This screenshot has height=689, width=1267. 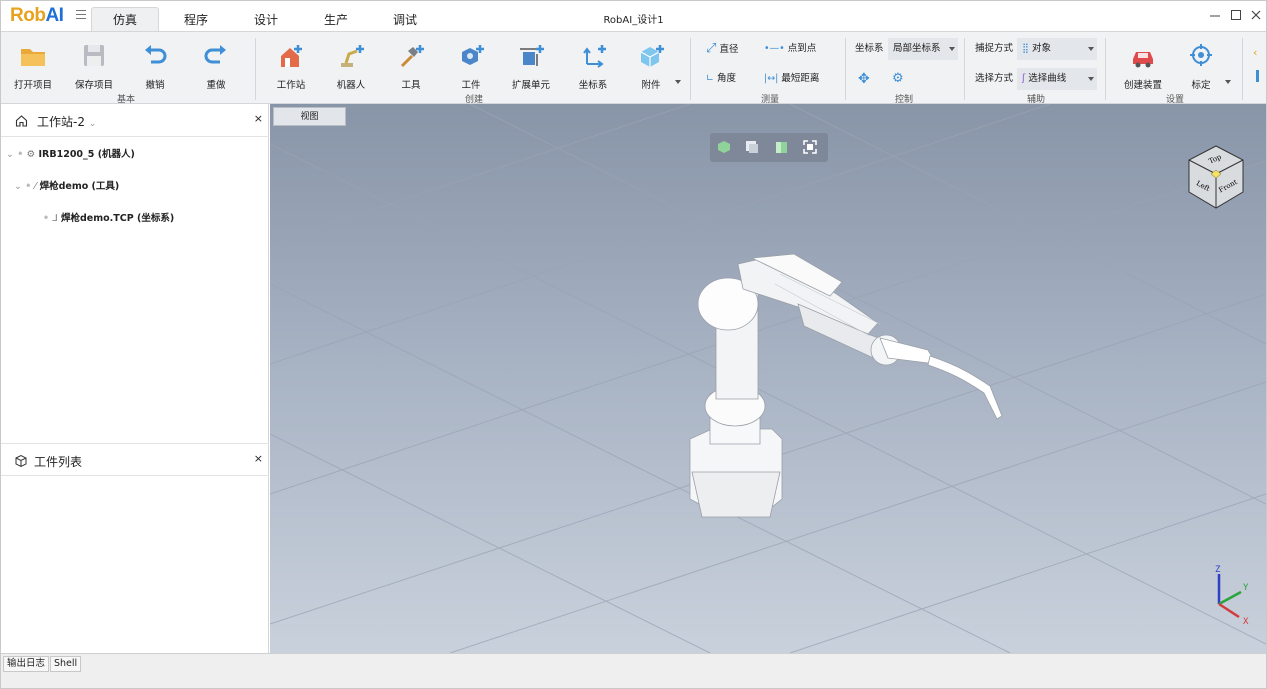 What do you see at coordinates (471, 65) in the screenshot?
I see `workpiece-button: 工件` at bounding box center [471, 65].